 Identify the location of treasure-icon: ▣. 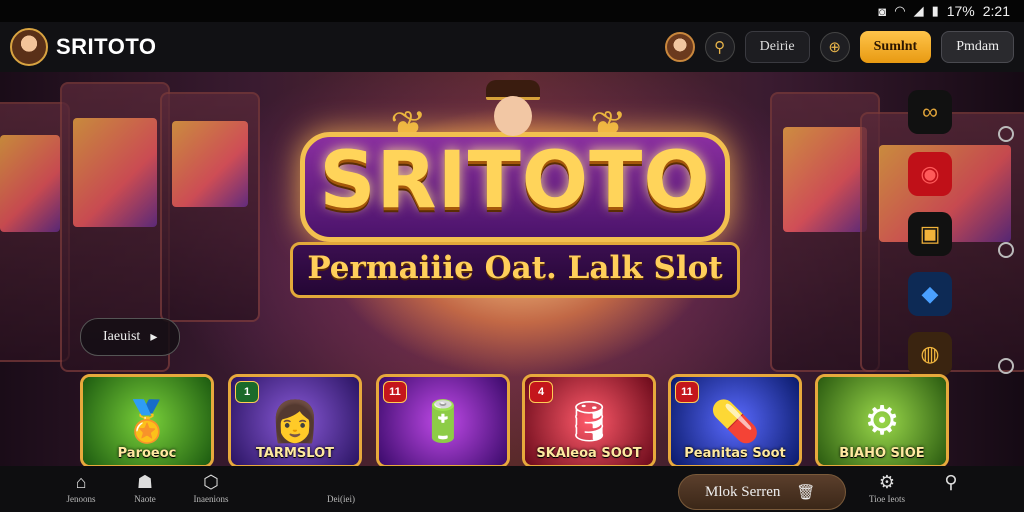
(930, 234).